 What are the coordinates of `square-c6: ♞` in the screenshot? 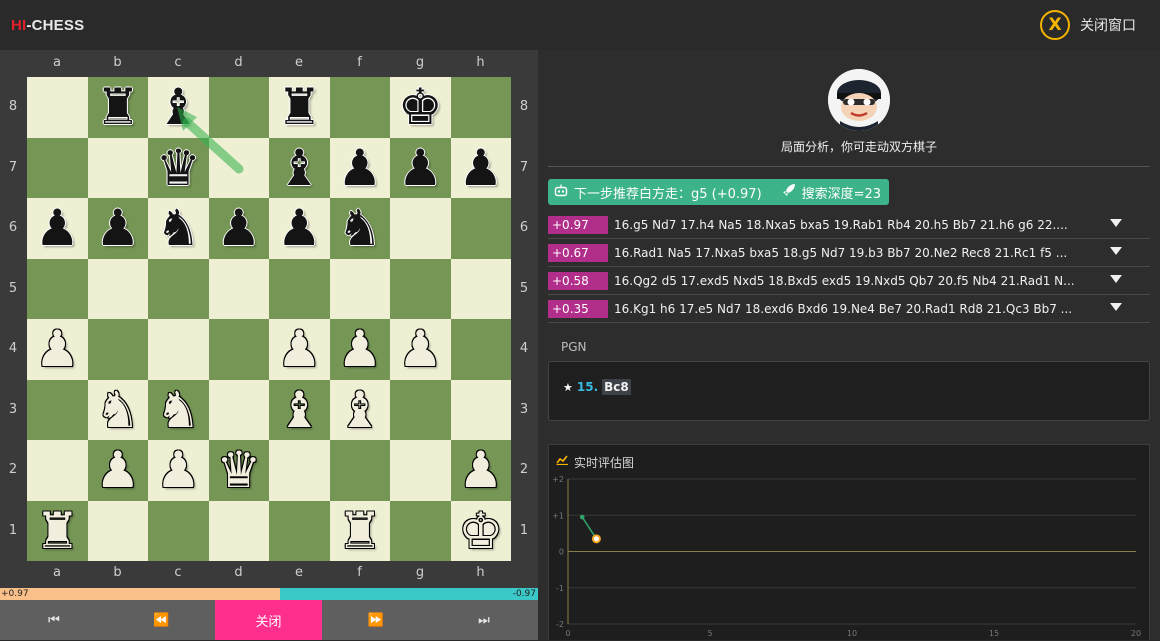 It's located at (178, 228).